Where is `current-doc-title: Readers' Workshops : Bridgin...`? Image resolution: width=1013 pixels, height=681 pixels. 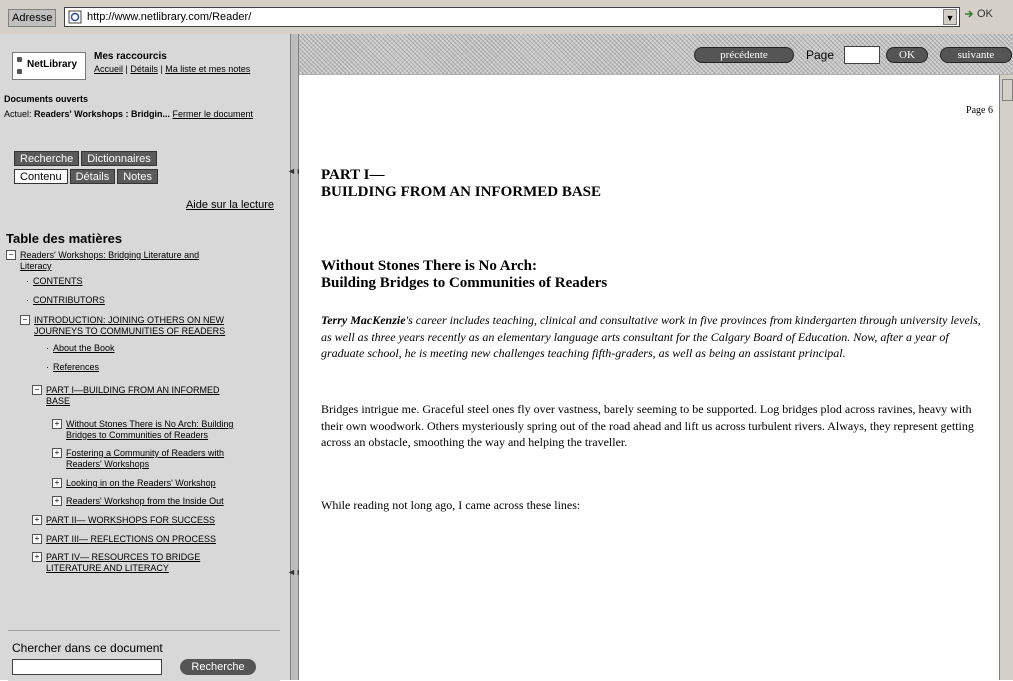
current-doc-title: Readers' Workshops : Bridgin... is located at coordinates (102, 114).